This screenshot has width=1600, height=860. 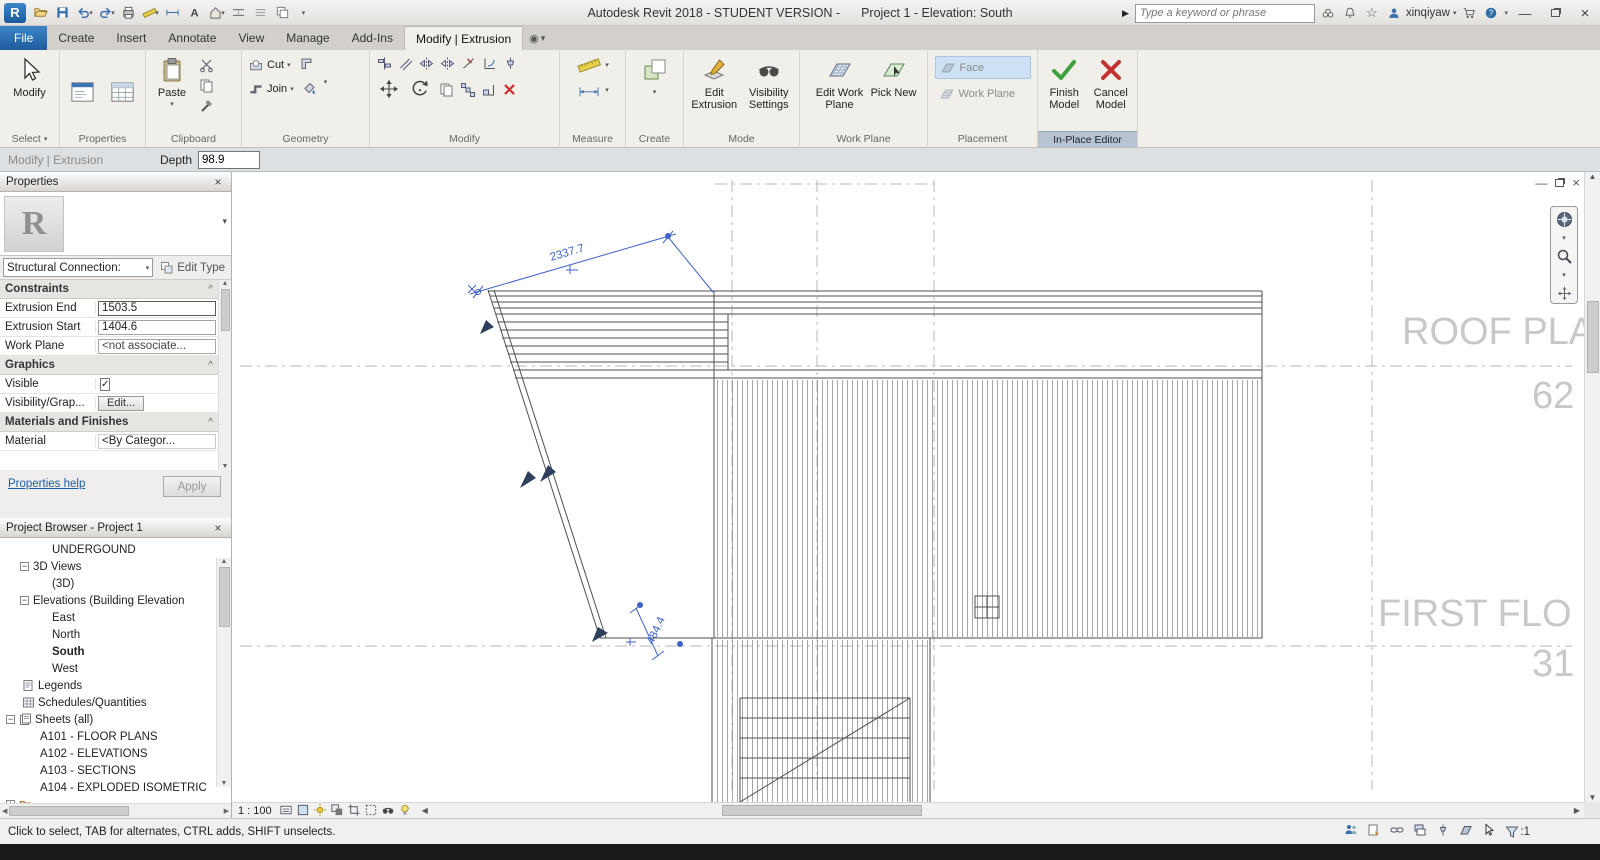 What do you see at coordinates (10, 719) in the screenshot?
I see `collapse-icon: −` at bounding box center [10, 719].